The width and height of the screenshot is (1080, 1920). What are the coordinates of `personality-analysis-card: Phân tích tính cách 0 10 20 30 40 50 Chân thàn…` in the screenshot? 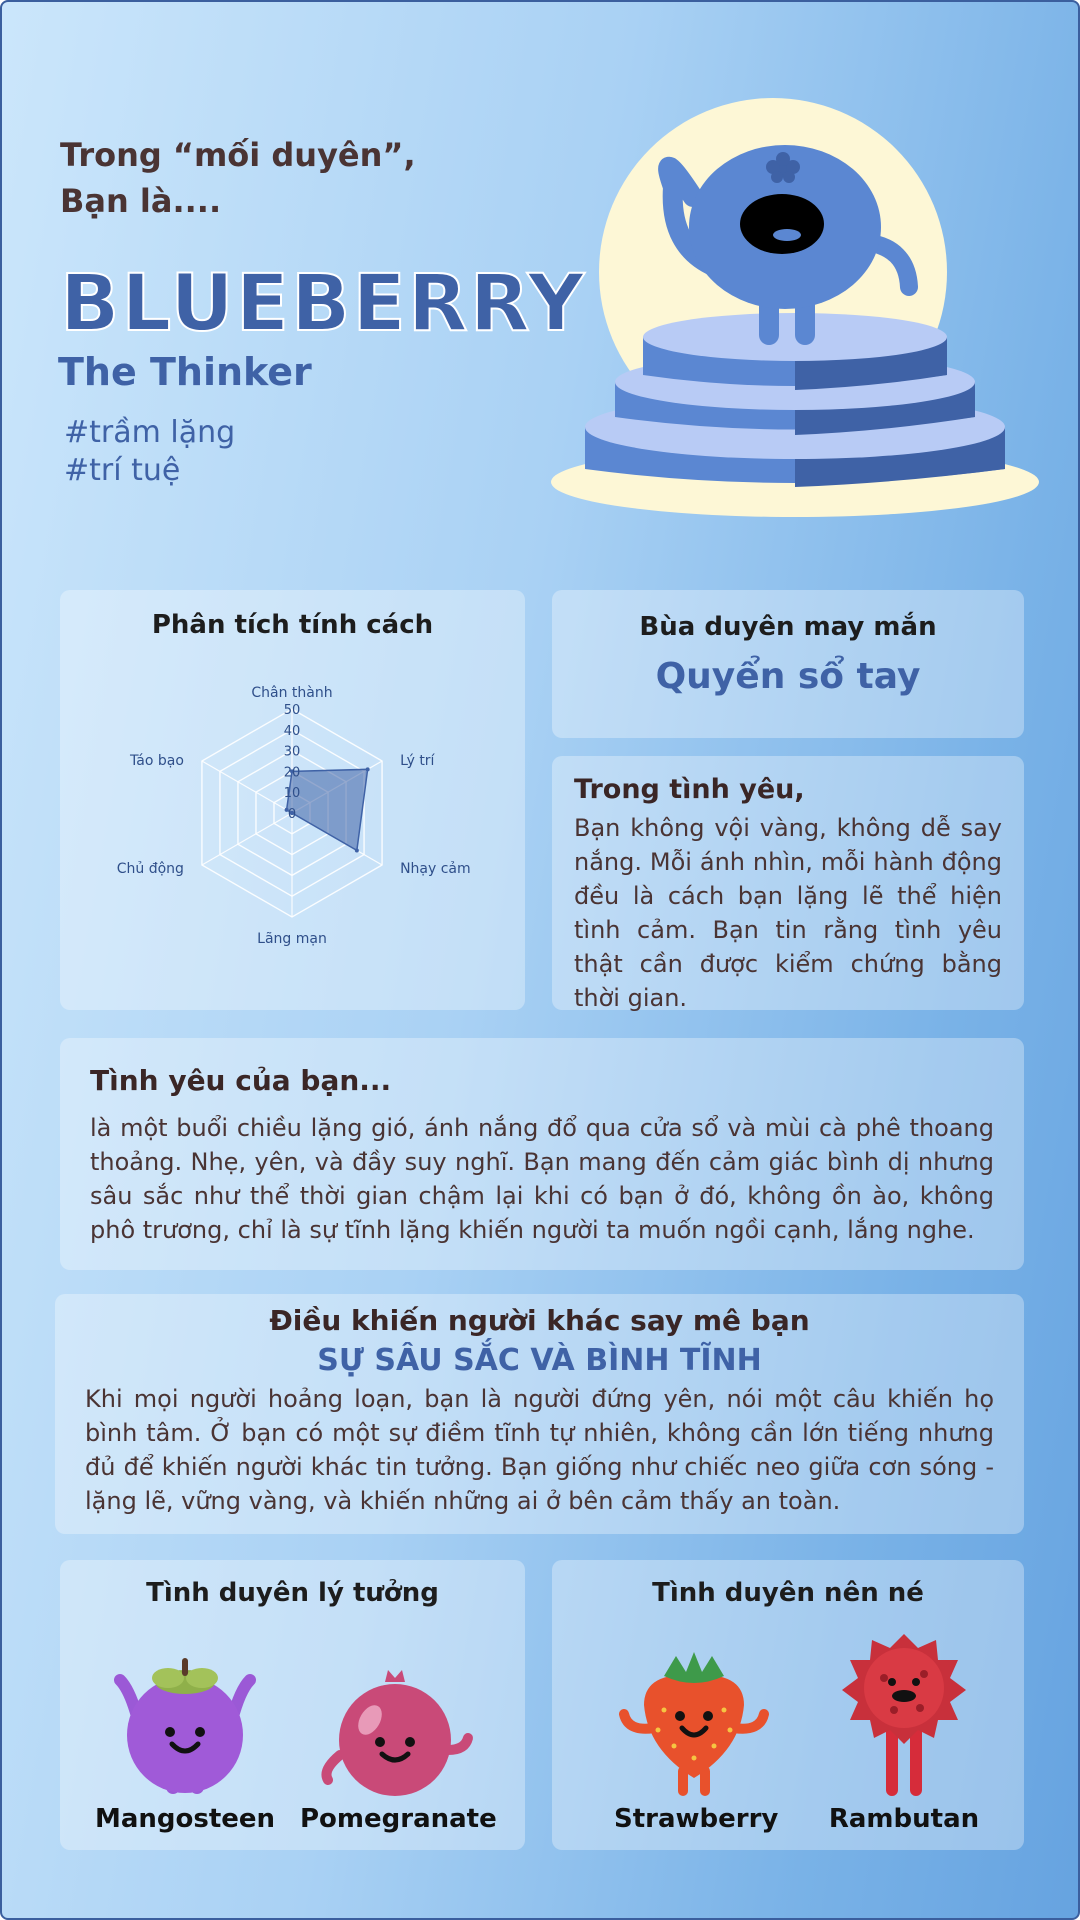 It's located at (292, 800).